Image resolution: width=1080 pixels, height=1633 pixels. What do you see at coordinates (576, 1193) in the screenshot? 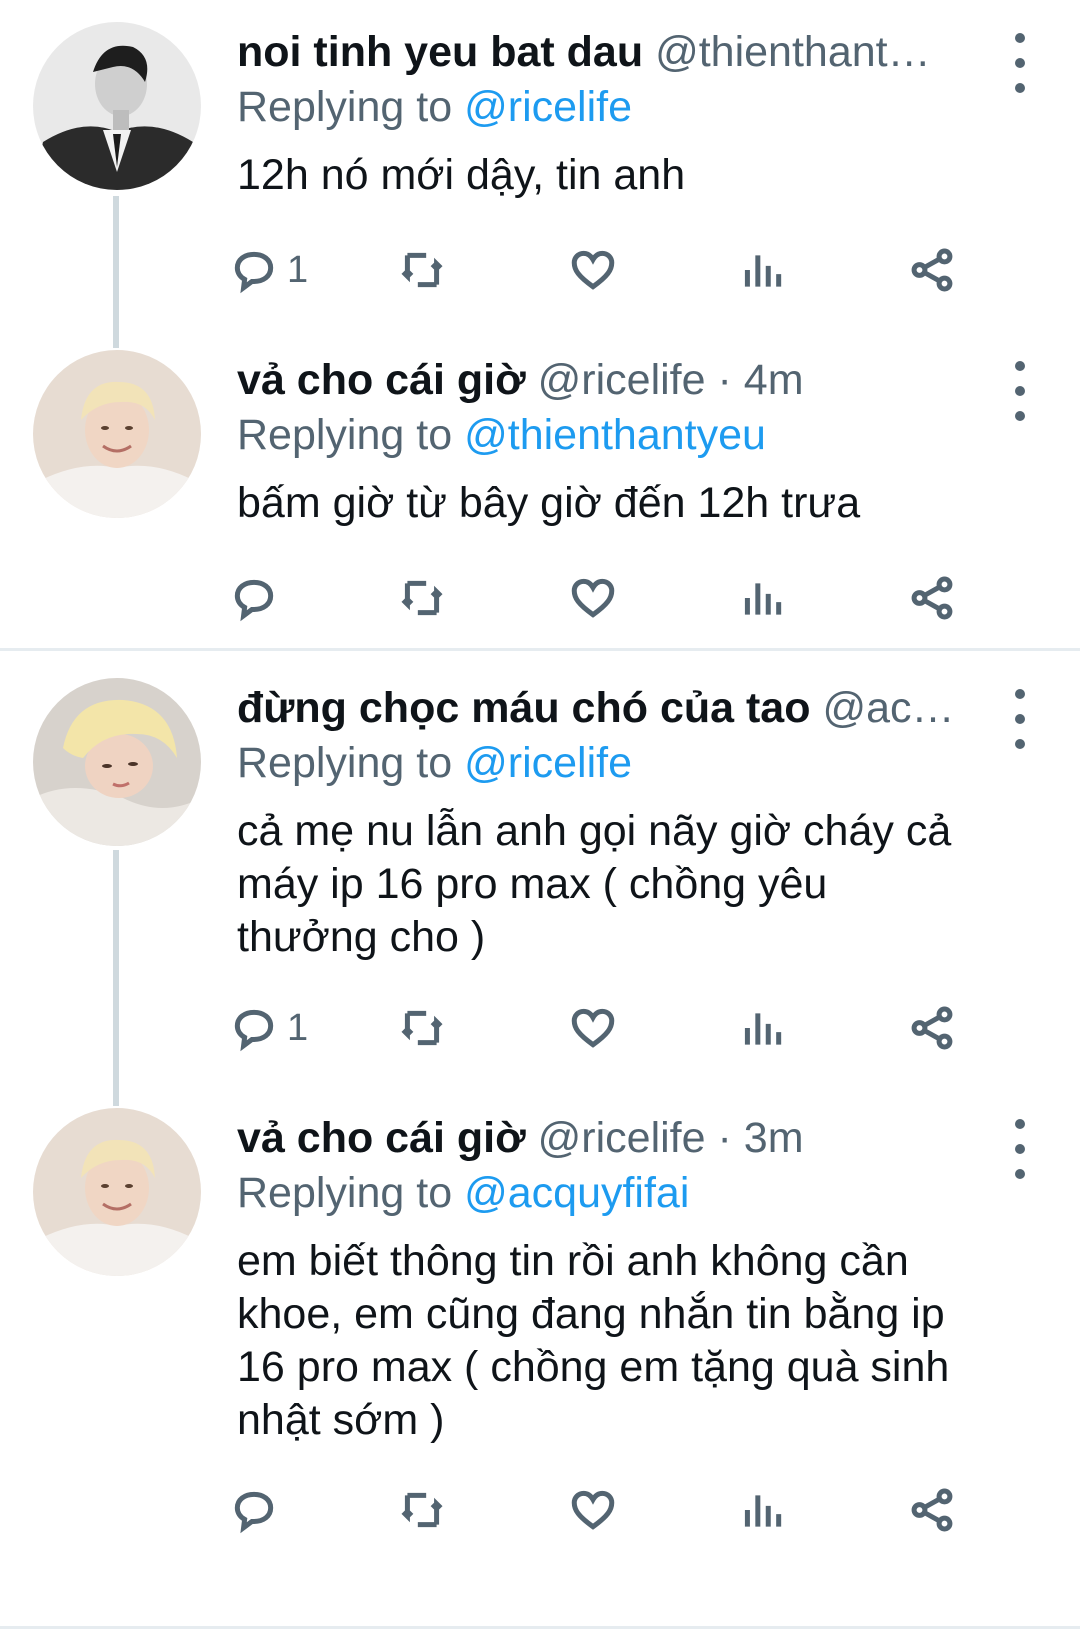
I see `replying-to-mention: @acquyfifai` at bounding box center [576, 1193].